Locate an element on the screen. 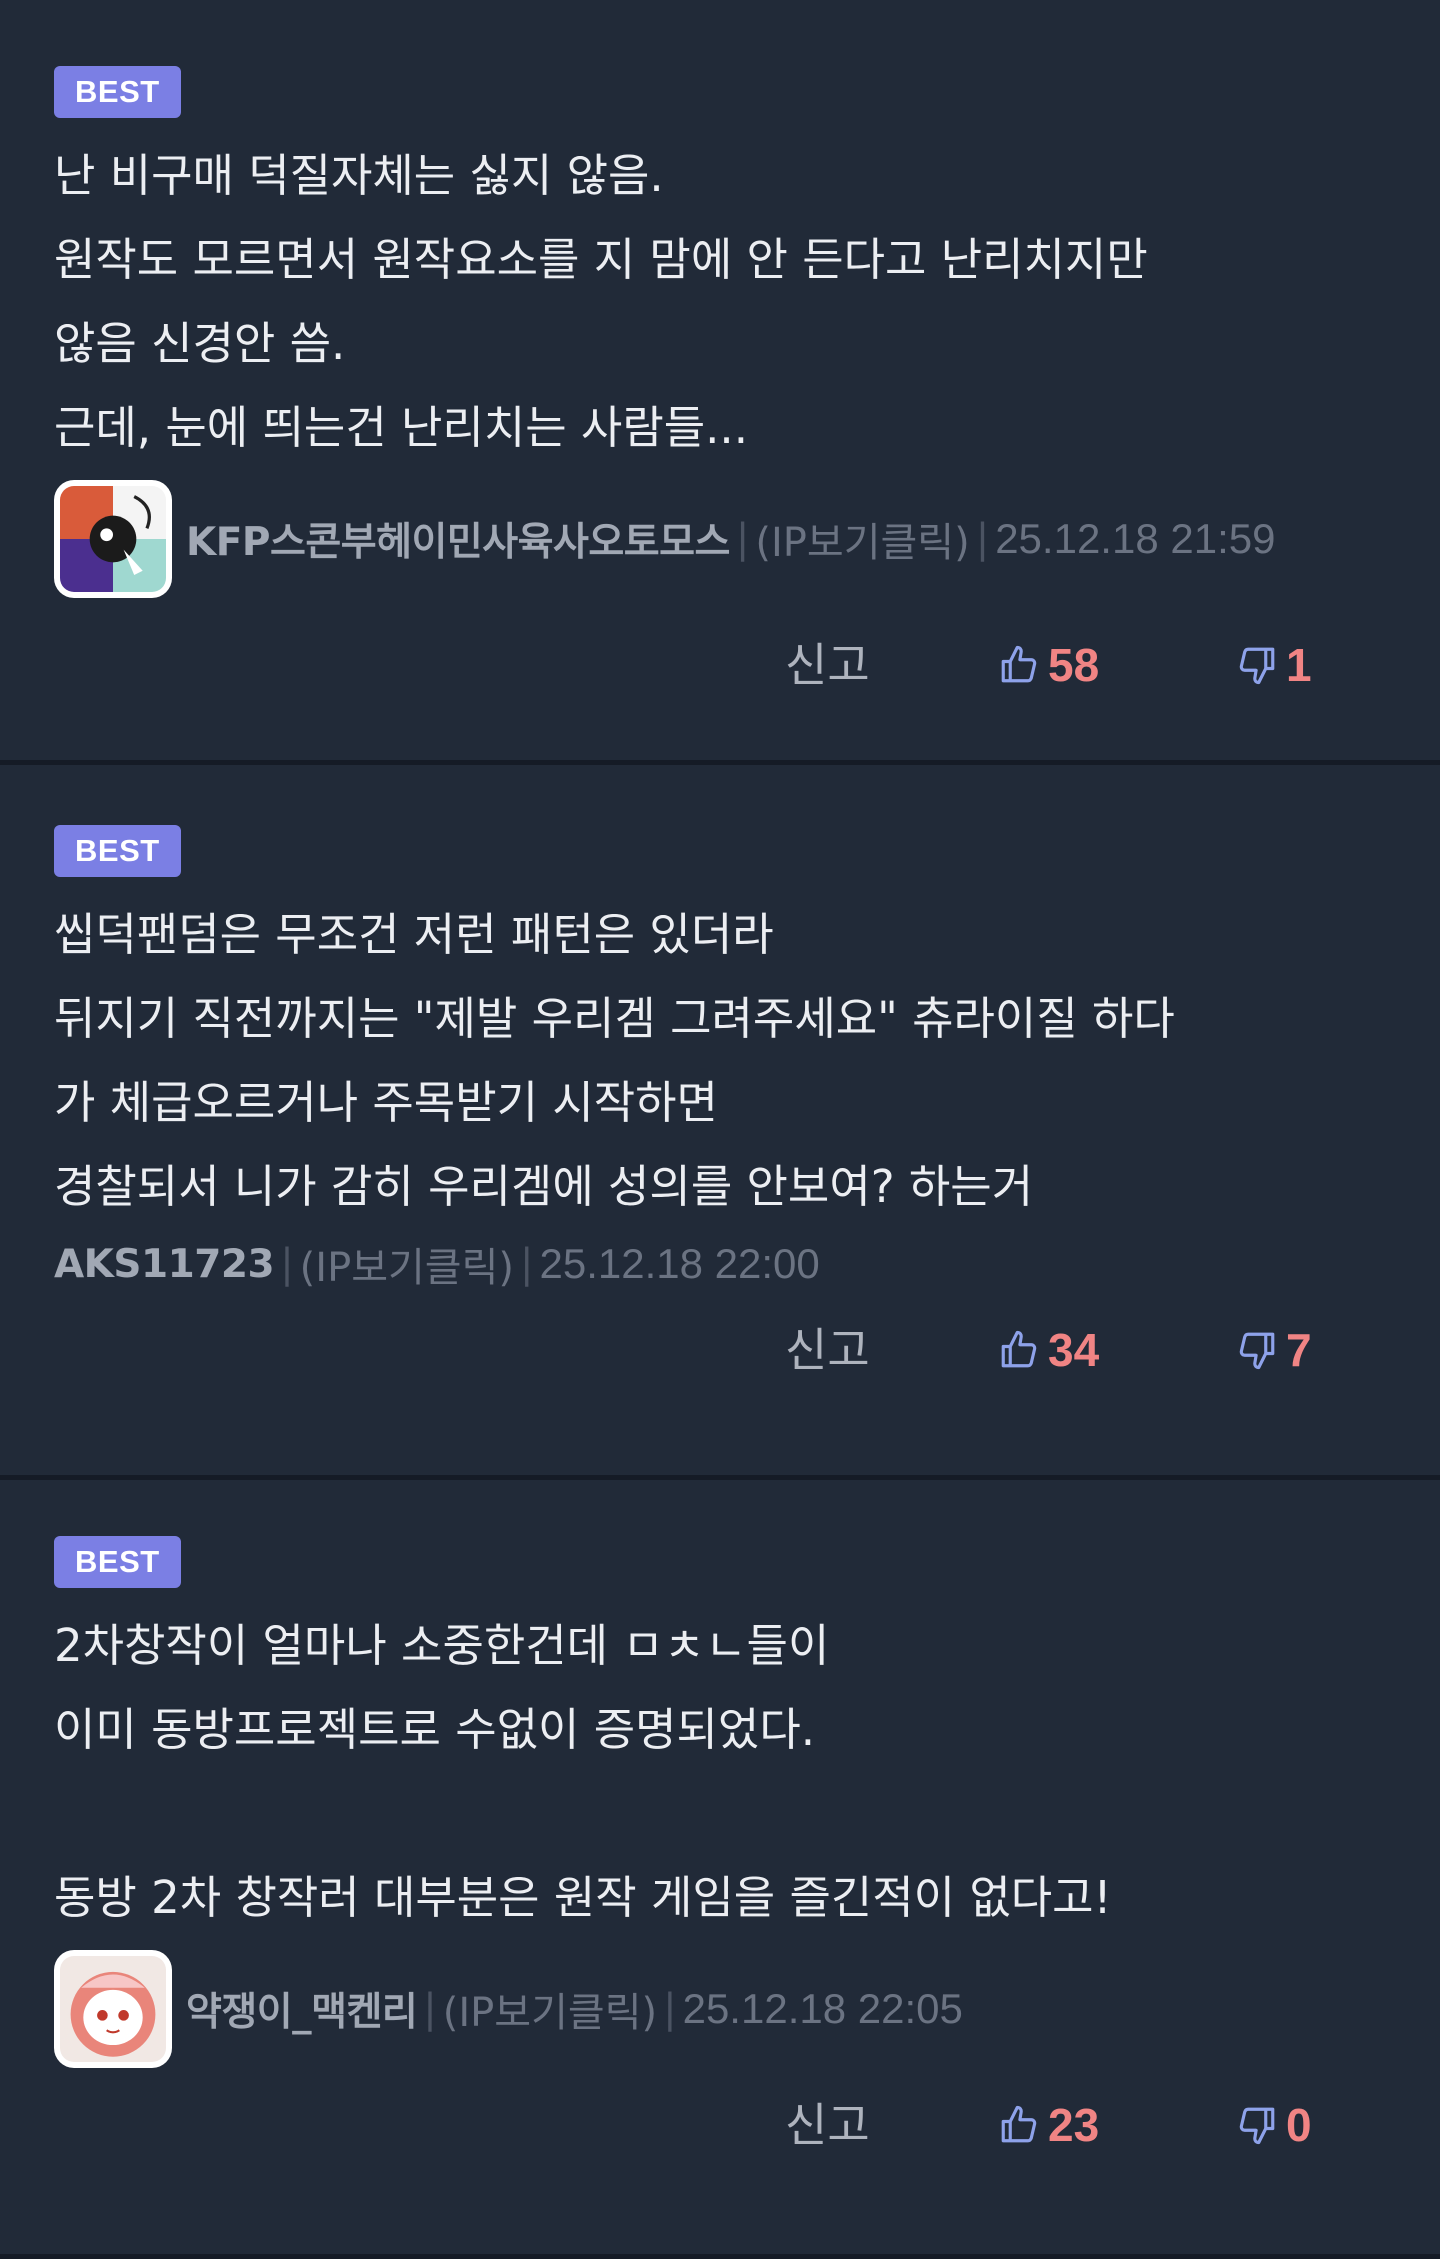 This screenshot has width=1440, height=2259. like-button: 23 is located at coordinates (1048, 2125).